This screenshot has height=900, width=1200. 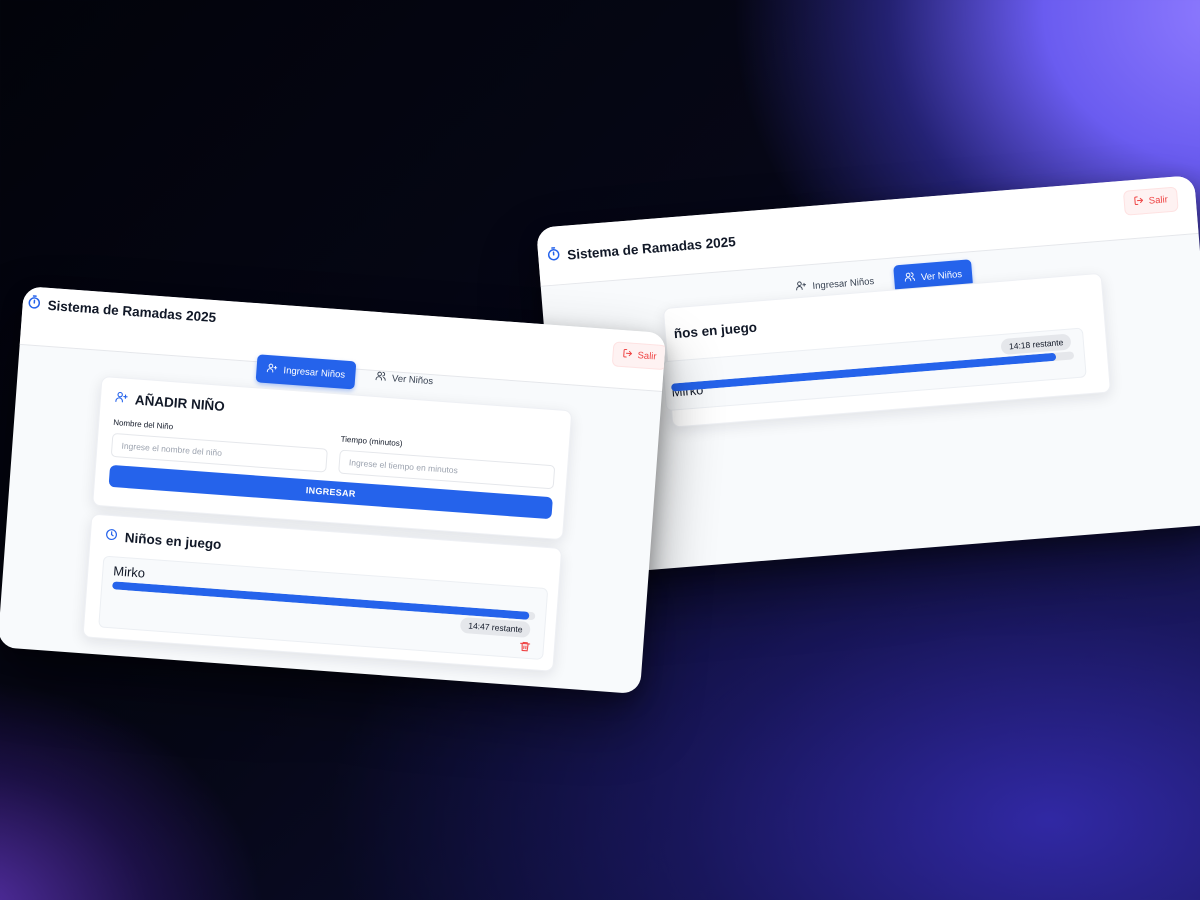 I want to click on clock-icon, so click(x=111, y=536).